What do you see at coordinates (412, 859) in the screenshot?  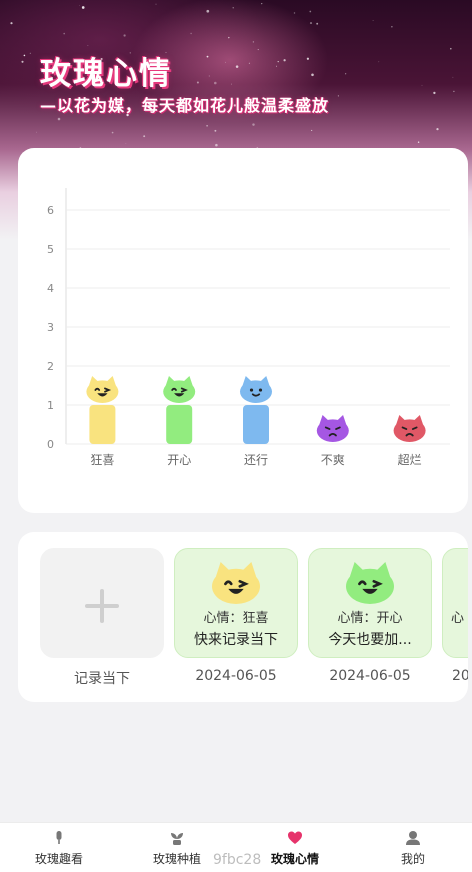 I see `tab-label: 我的` at bounding box center [412, 859].